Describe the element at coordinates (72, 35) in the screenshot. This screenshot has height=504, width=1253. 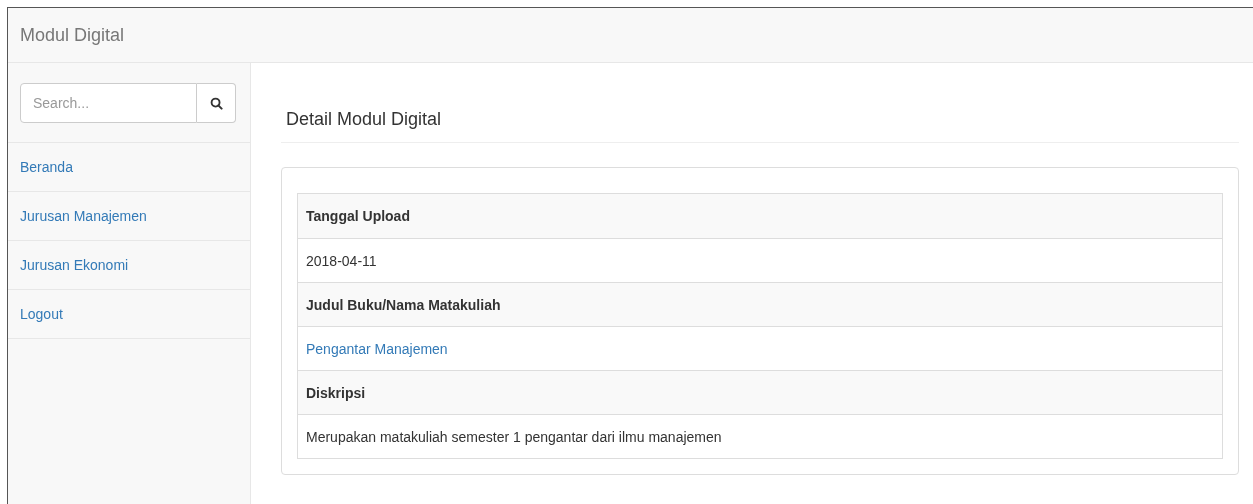
I see `brand-title: Modul Digital` at that location.